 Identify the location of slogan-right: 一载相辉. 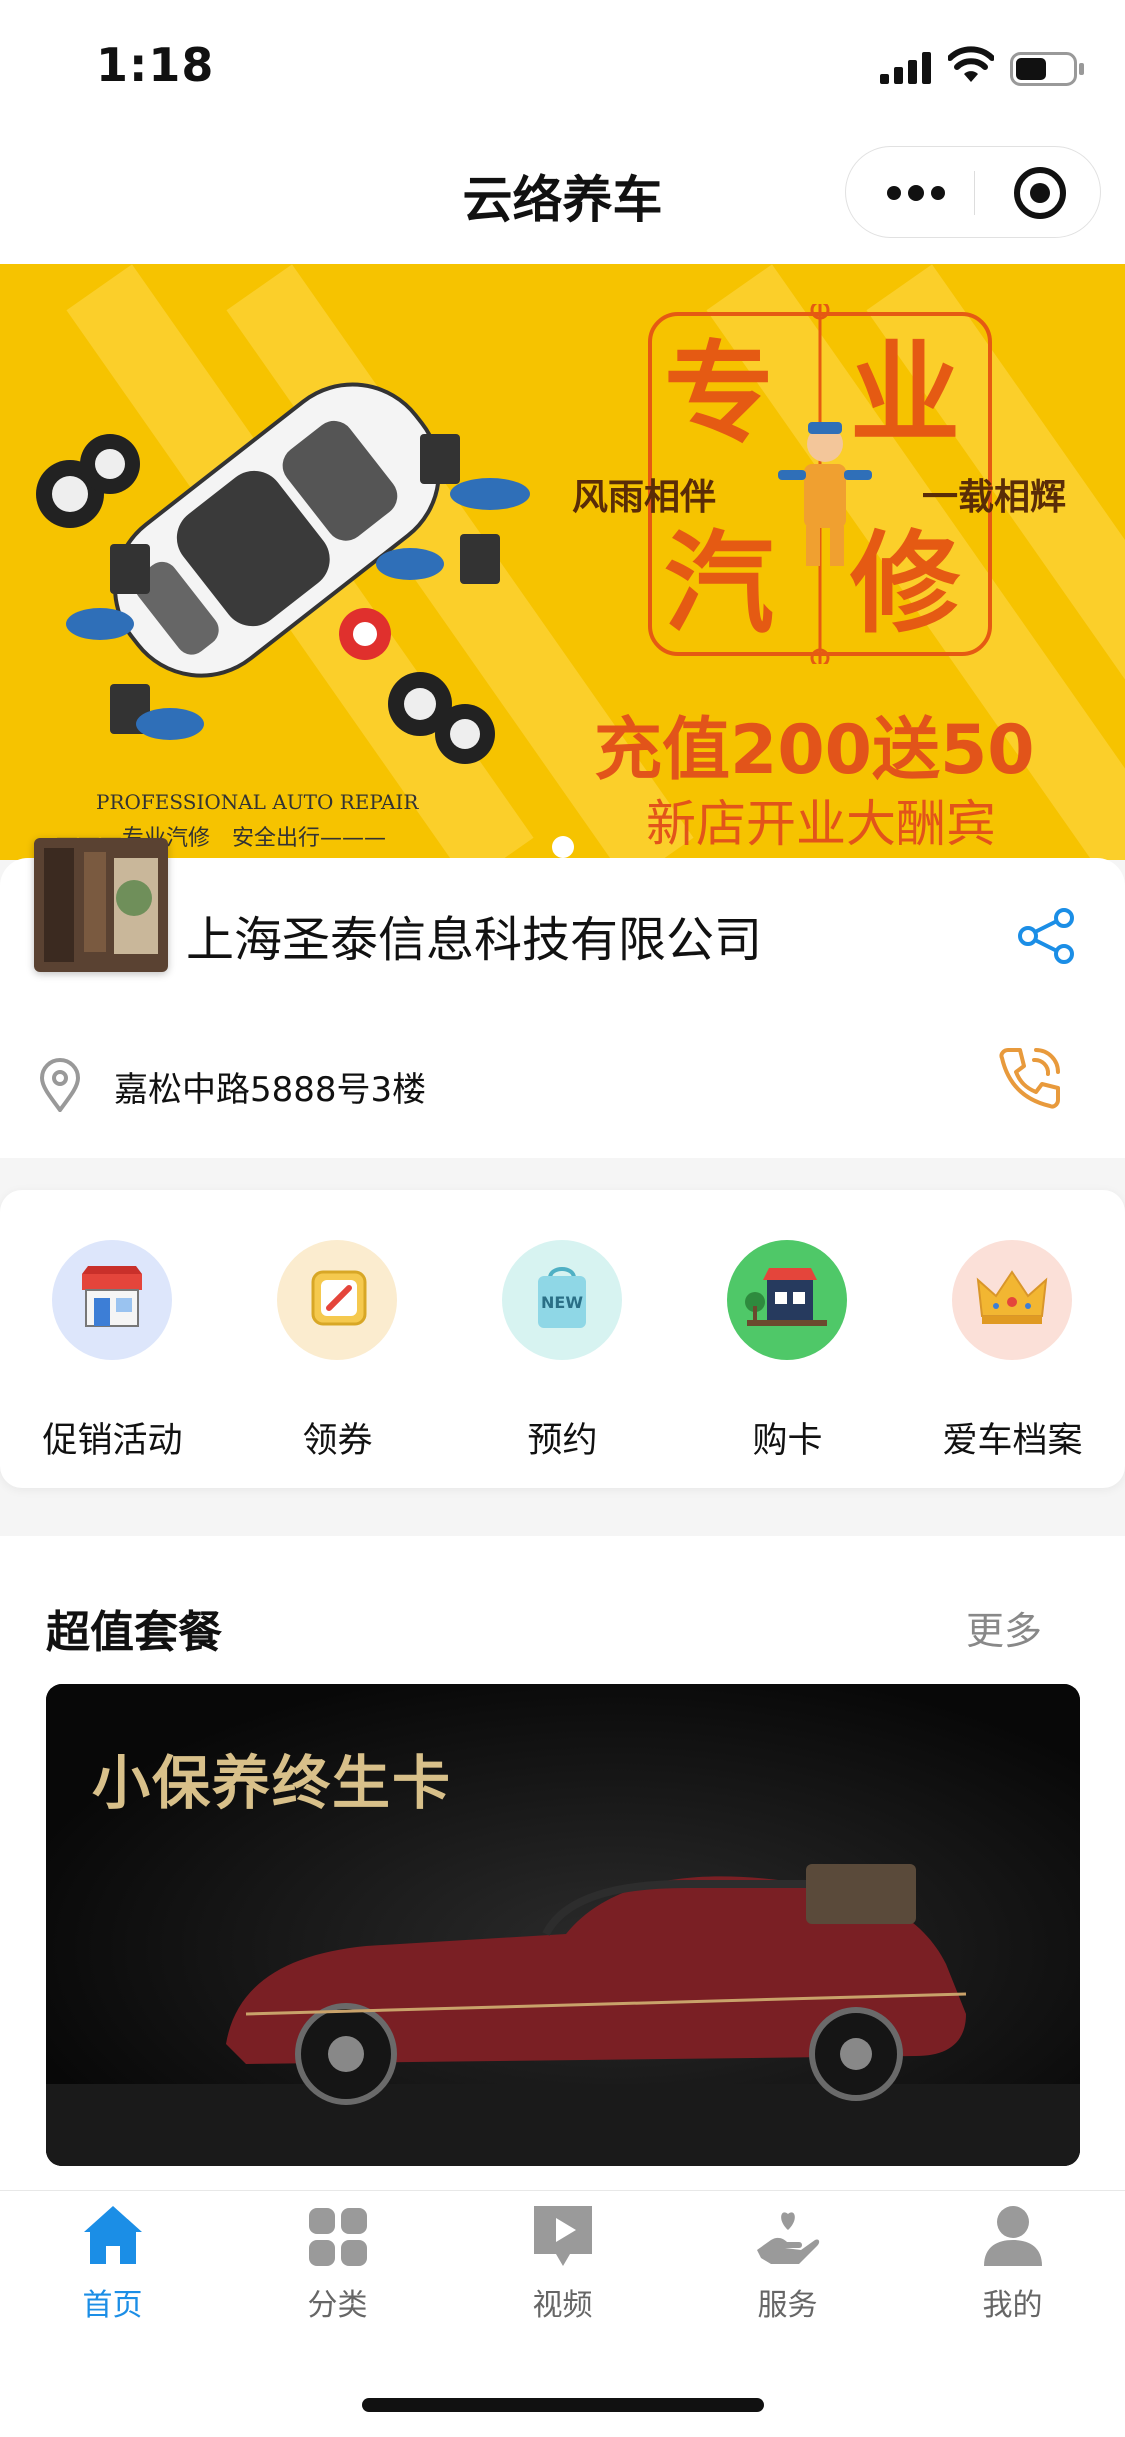
(994, 497).